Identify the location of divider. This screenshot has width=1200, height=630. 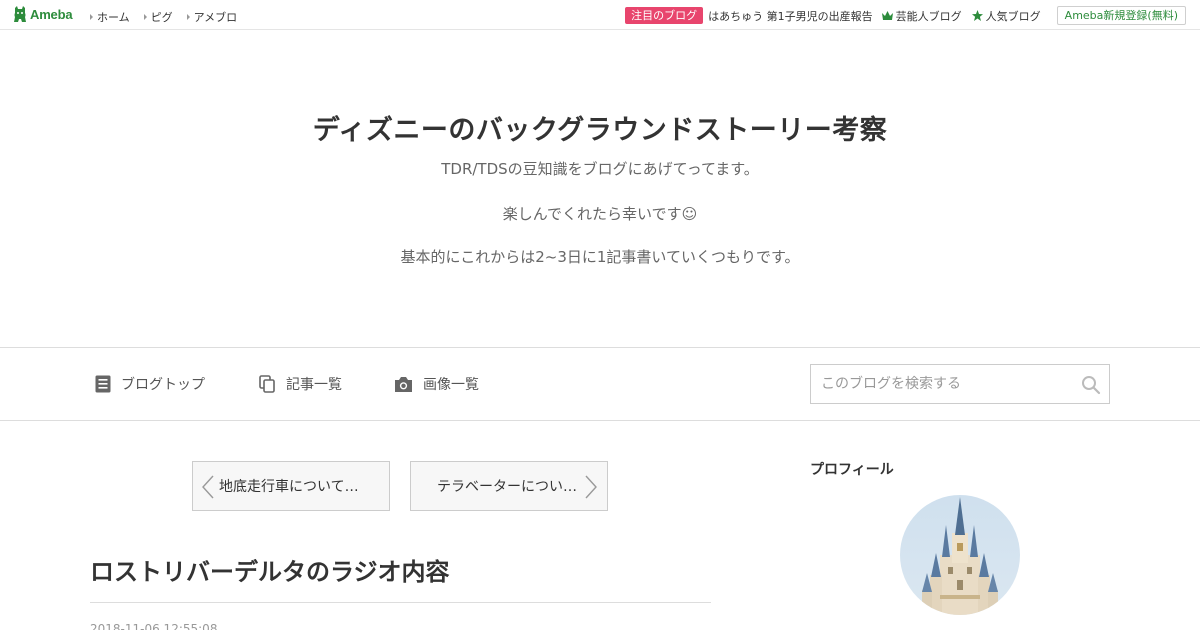
(400, 602).